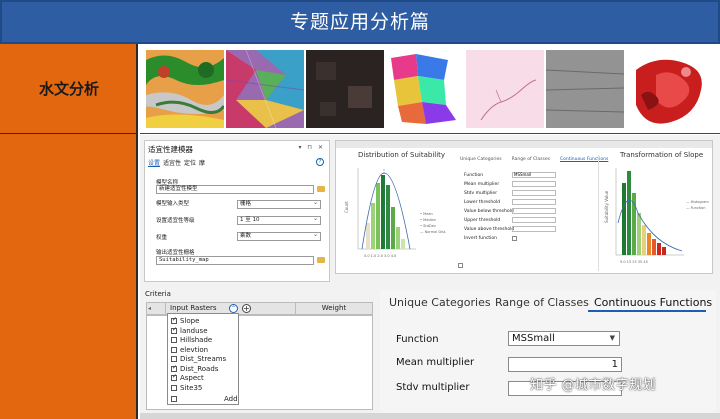  I want to click on row1-label: 水文分析, so click(68, 89).